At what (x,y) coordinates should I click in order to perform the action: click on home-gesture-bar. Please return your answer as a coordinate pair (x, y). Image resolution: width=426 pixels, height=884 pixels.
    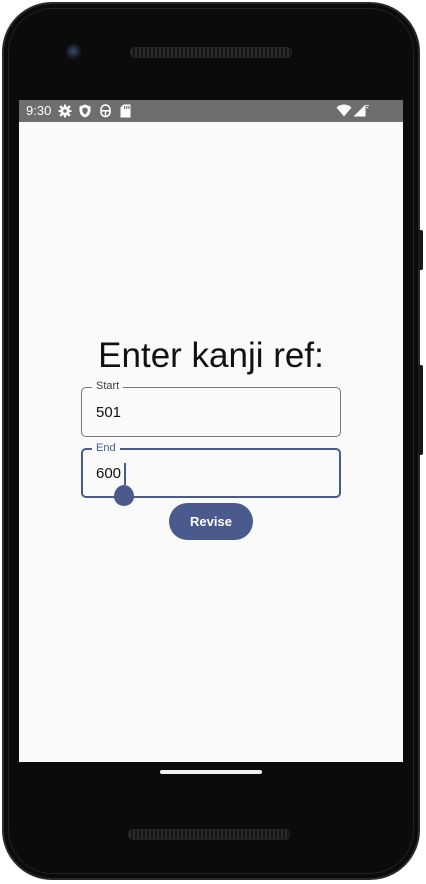
    Looking at the image, I should click on (211, 772).